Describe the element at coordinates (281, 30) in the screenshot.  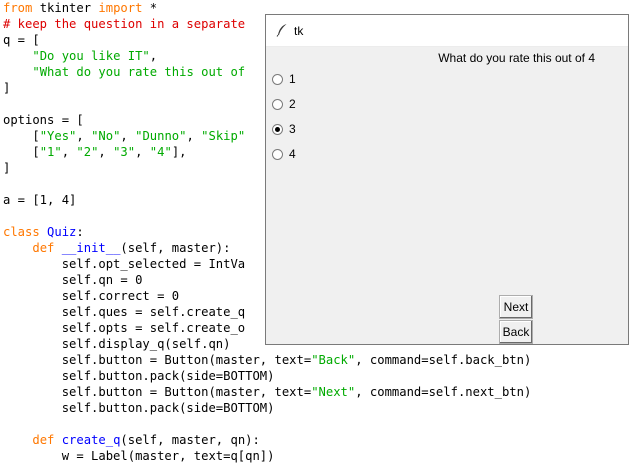
I see `feather-icon` at that location.